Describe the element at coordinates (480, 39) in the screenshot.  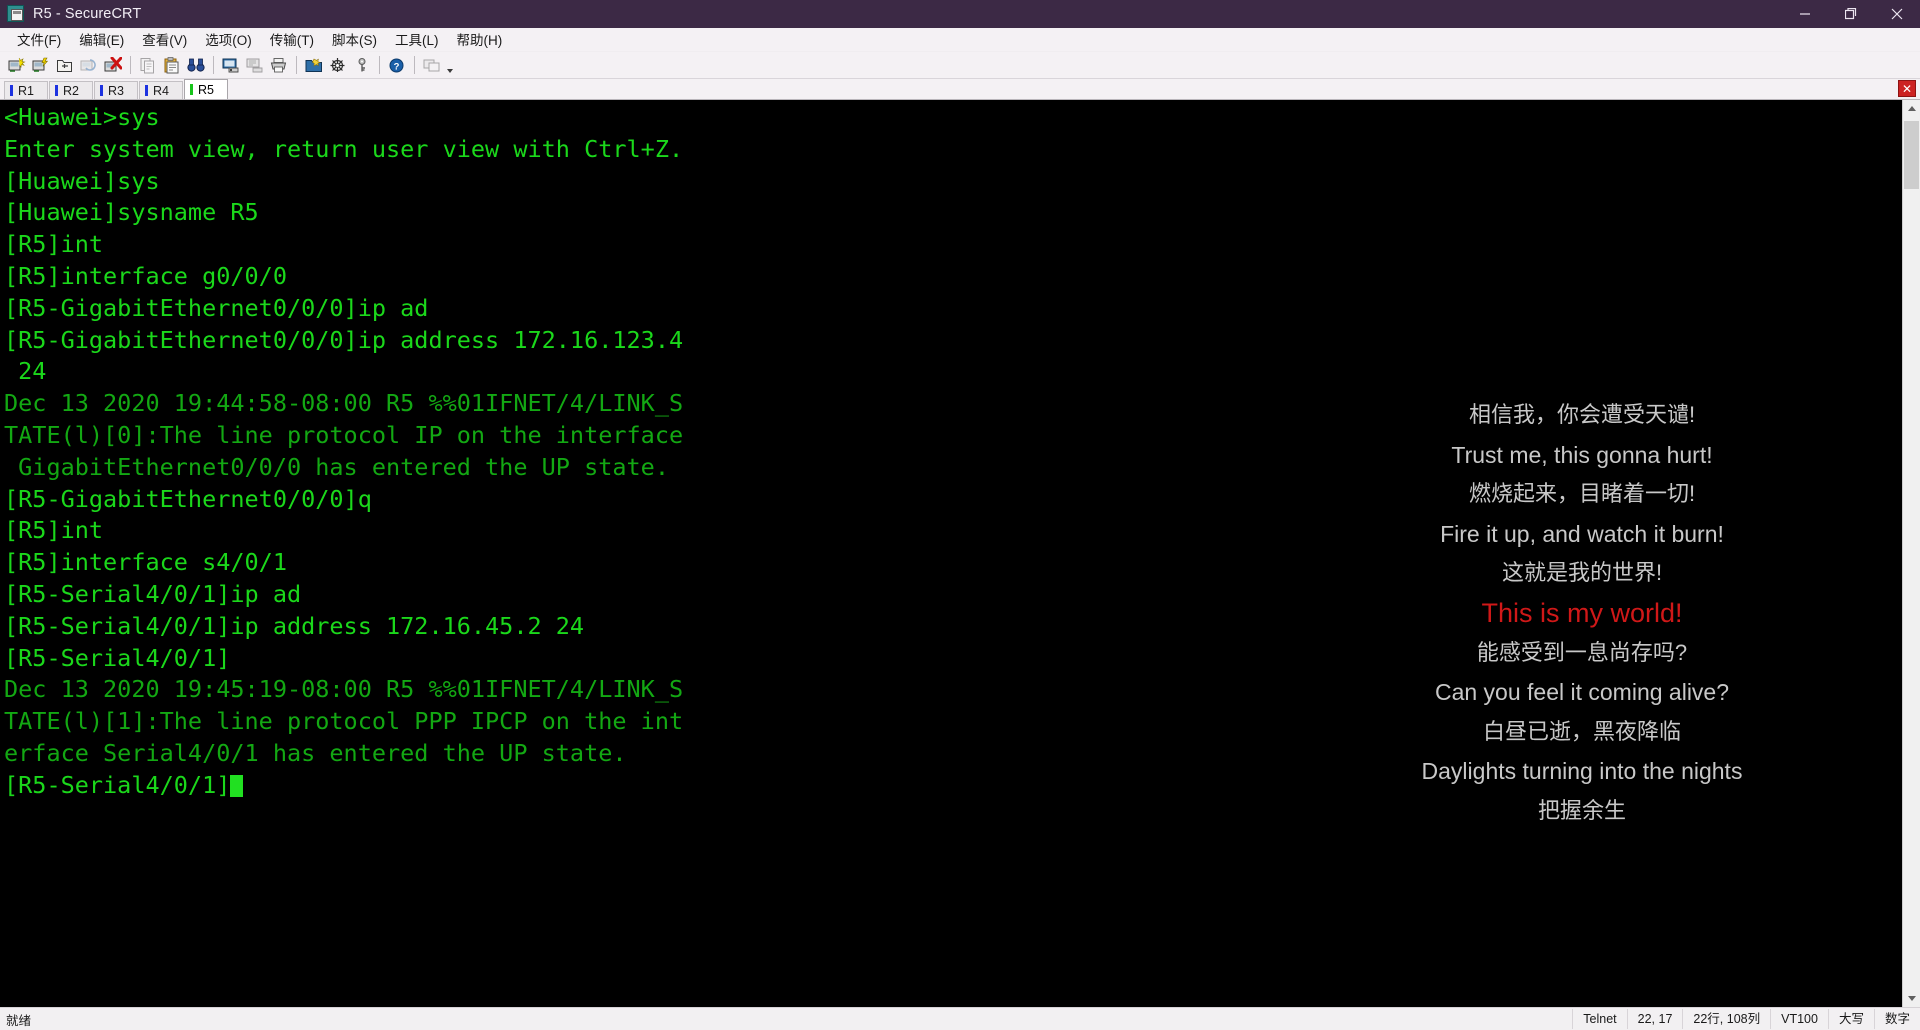
I see `menu-help: 帮助(H)` at that location.